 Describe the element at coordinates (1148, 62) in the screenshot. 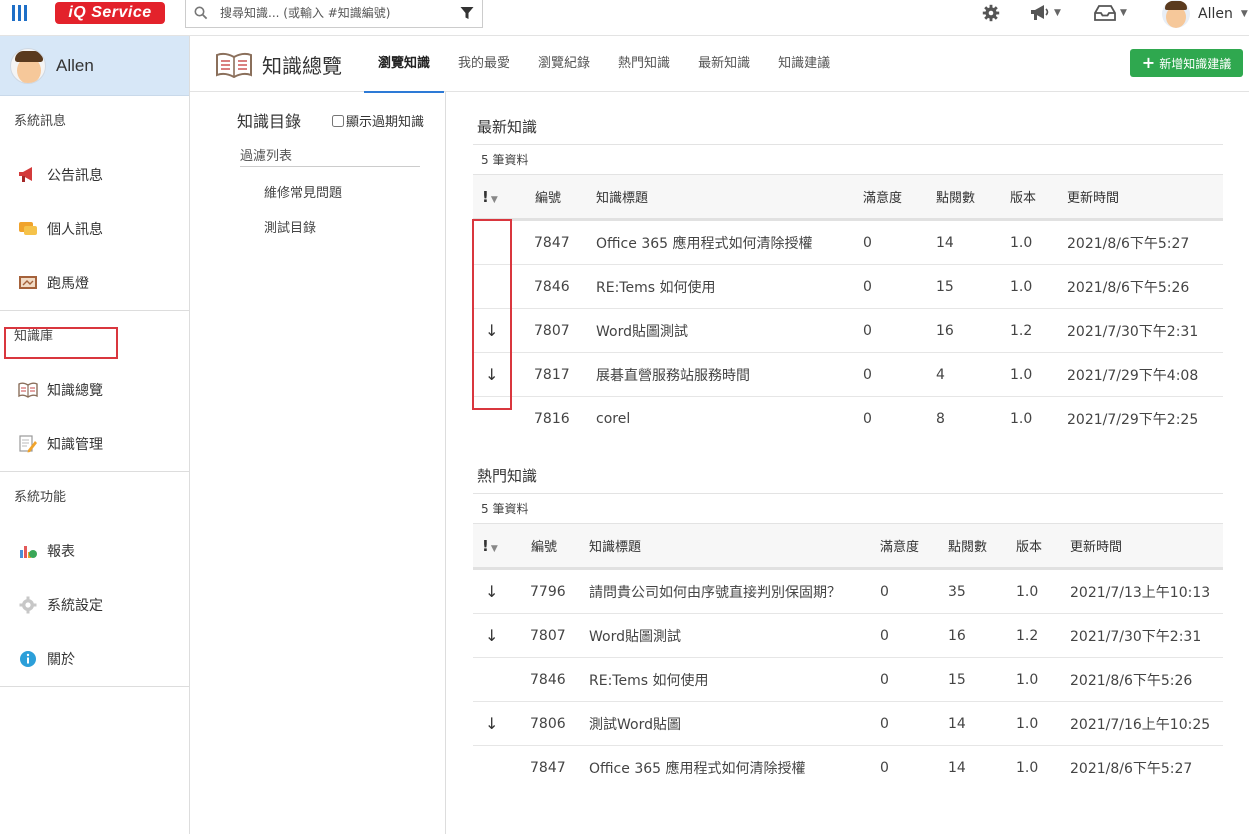

I see `plus-icon: +` at that location.